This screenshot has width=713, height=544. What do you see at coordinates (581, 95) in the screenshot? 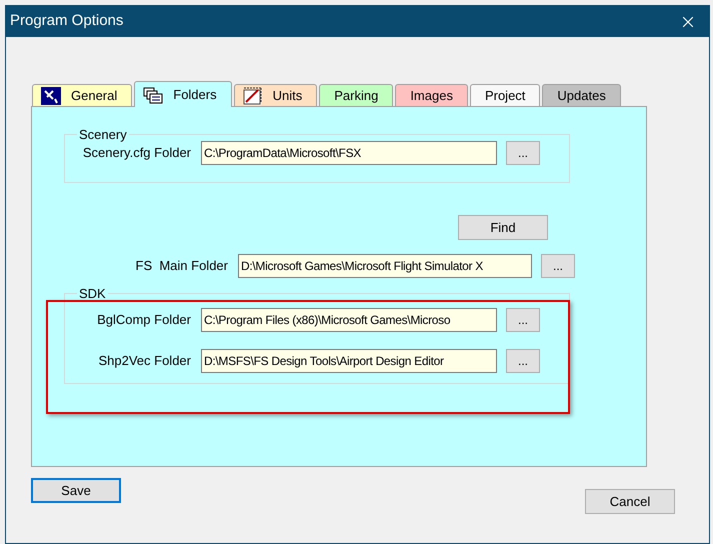
I see `tab: Updates` at bounding box center [581, 95].